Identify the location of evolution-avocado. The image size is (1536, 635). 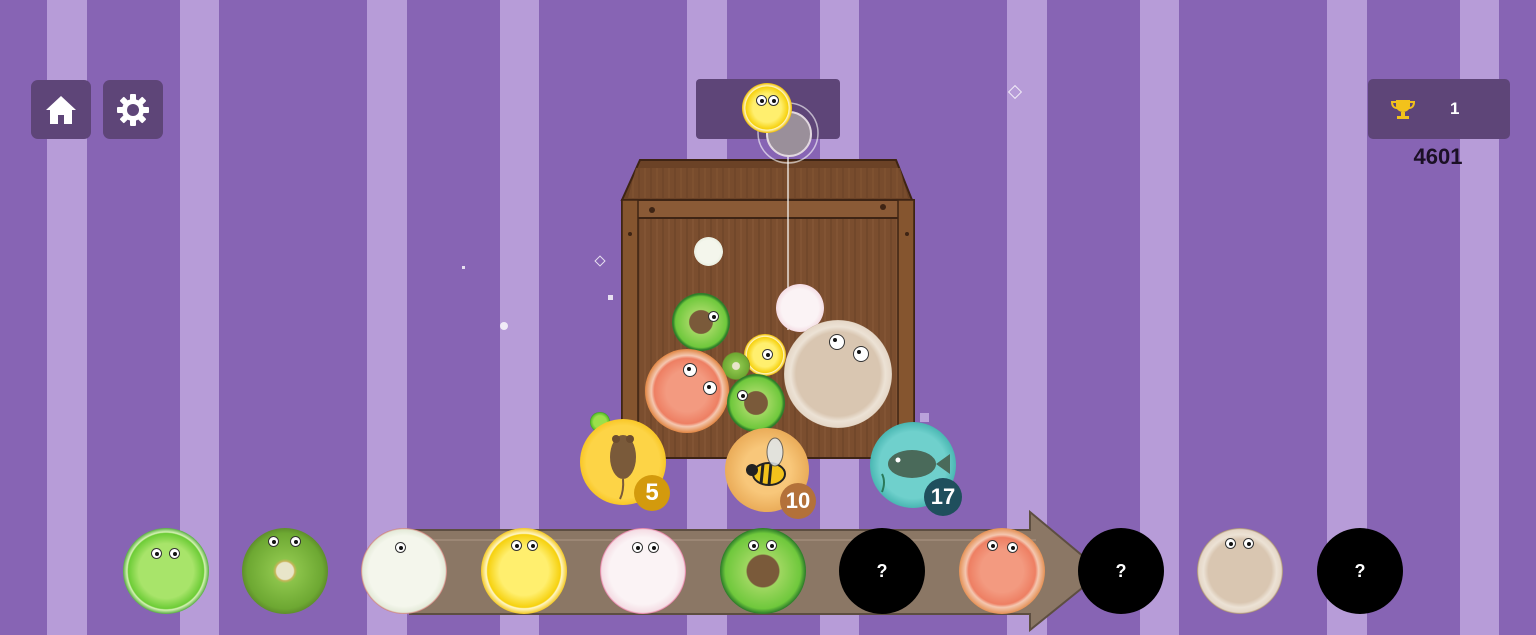
(763, 571).